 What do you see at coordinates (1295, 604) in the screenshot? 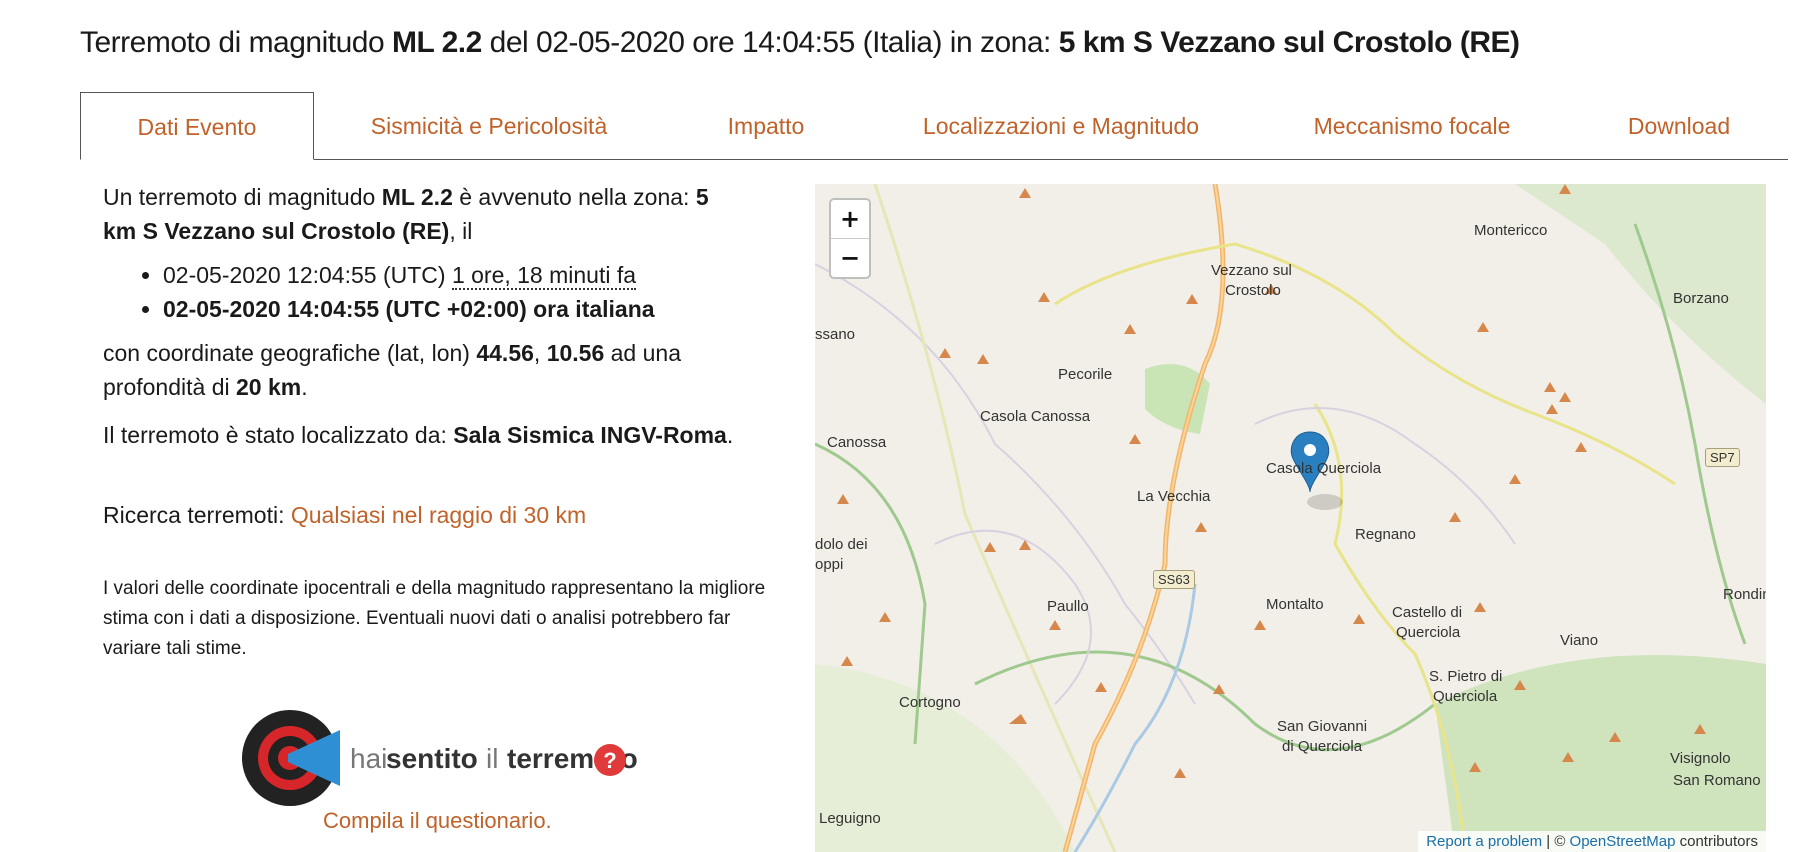
I see `map-label: Montalto` at bounding box center [1295, 604].